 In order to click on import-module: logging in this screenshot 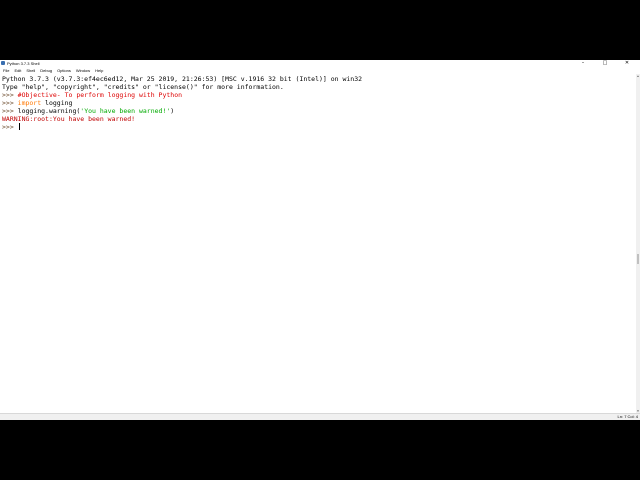, I will do `click(57, 103)`.